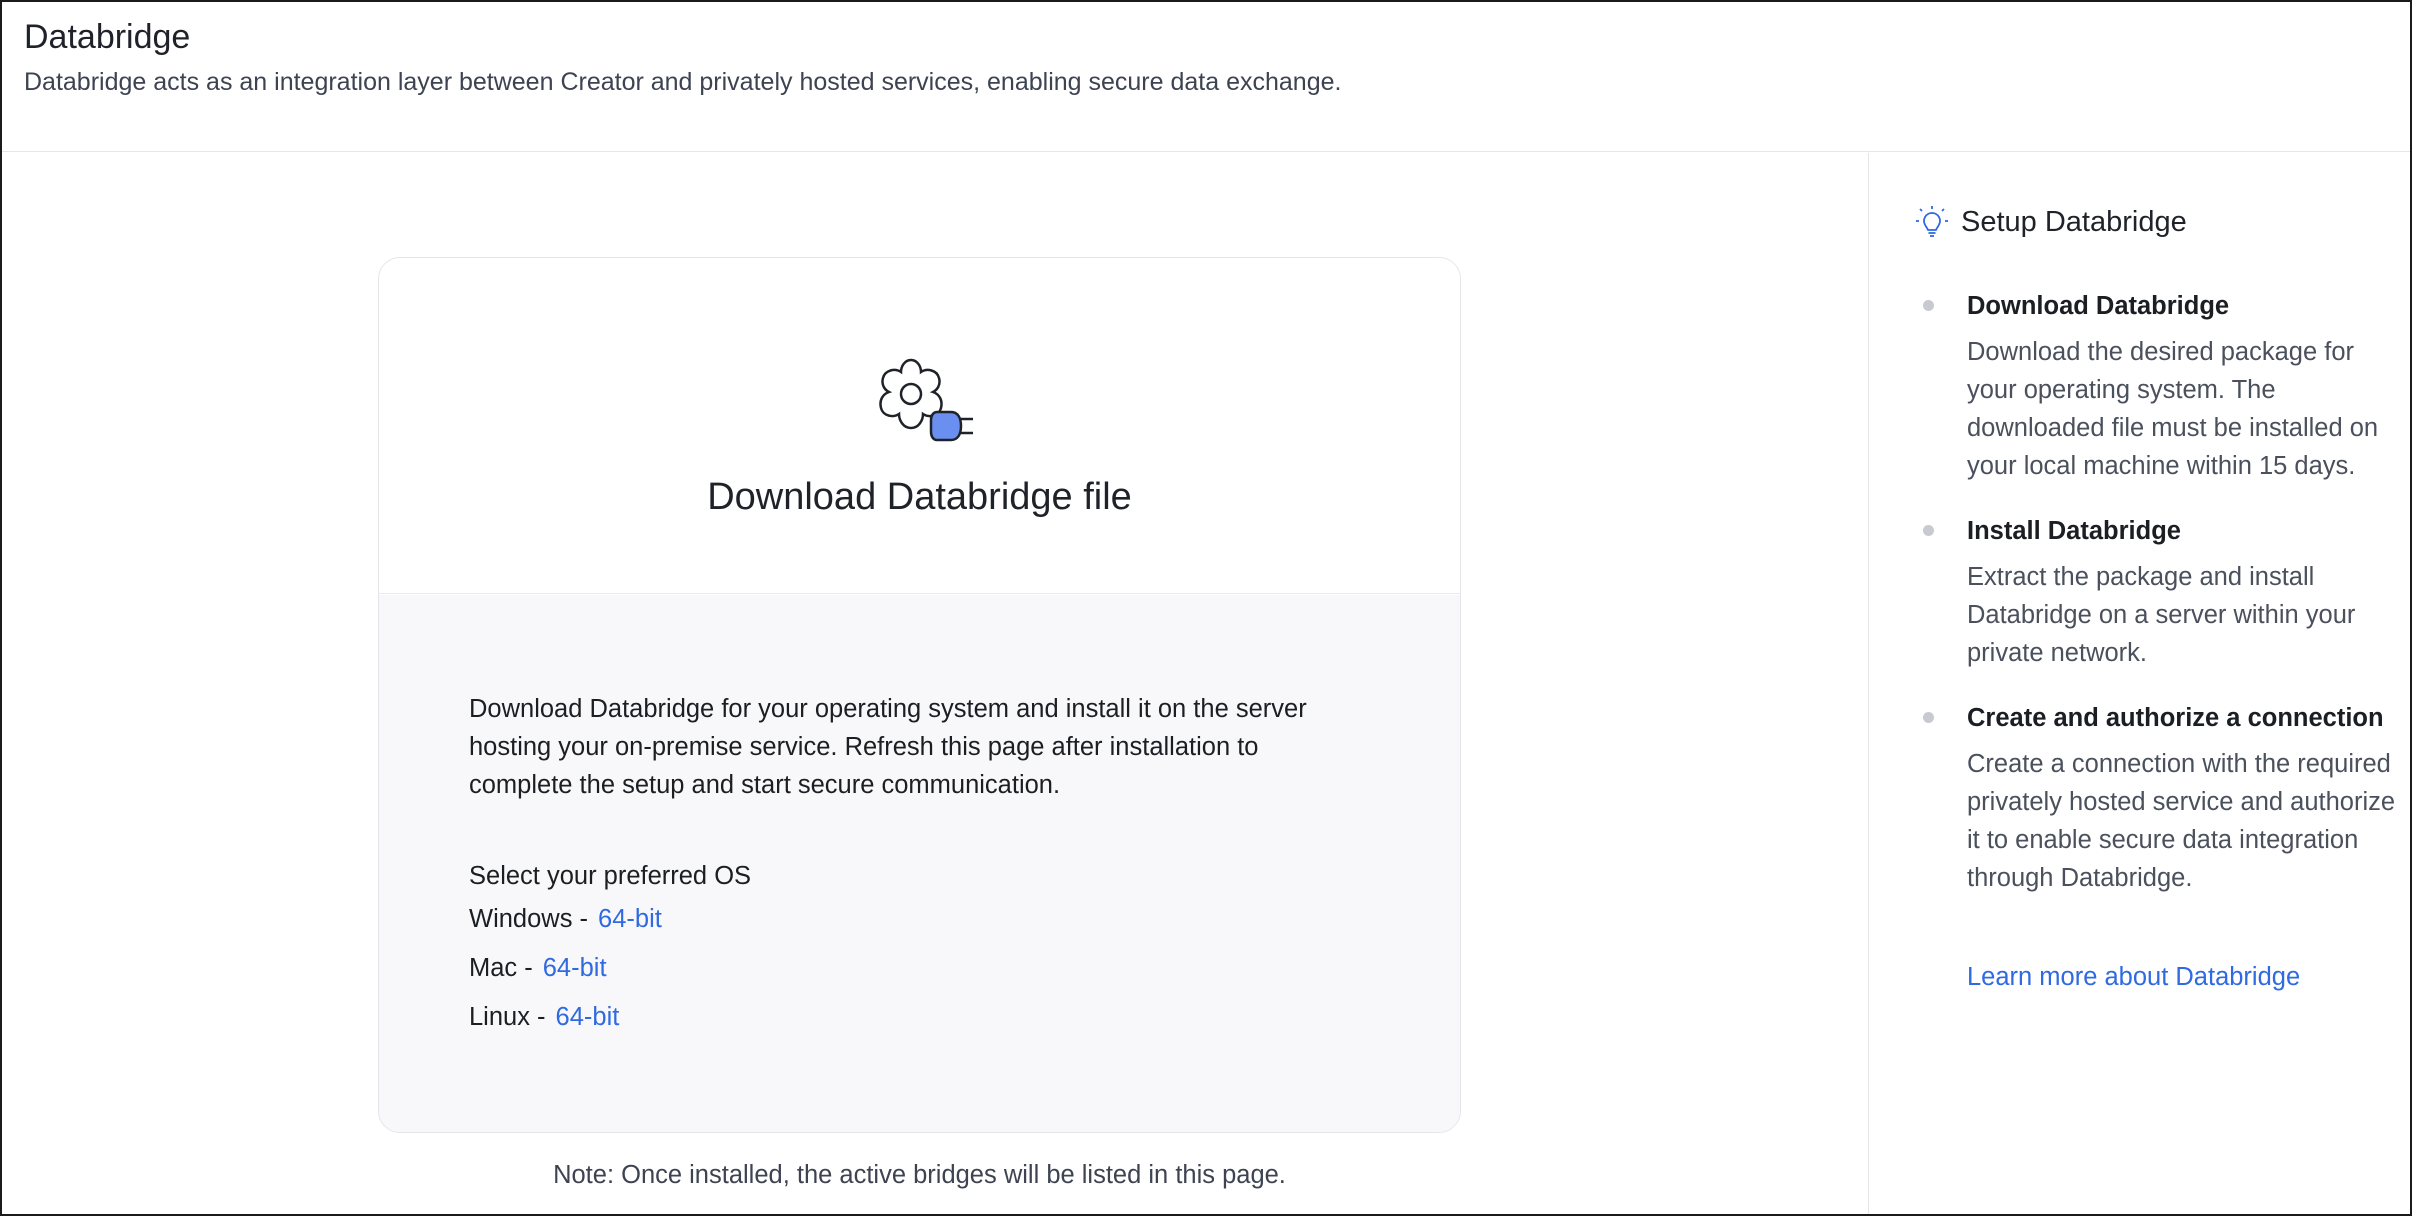 This screenshot has height=1216, width=2412. I want to click on step-title: Install Databridge, so click(2074, 531).